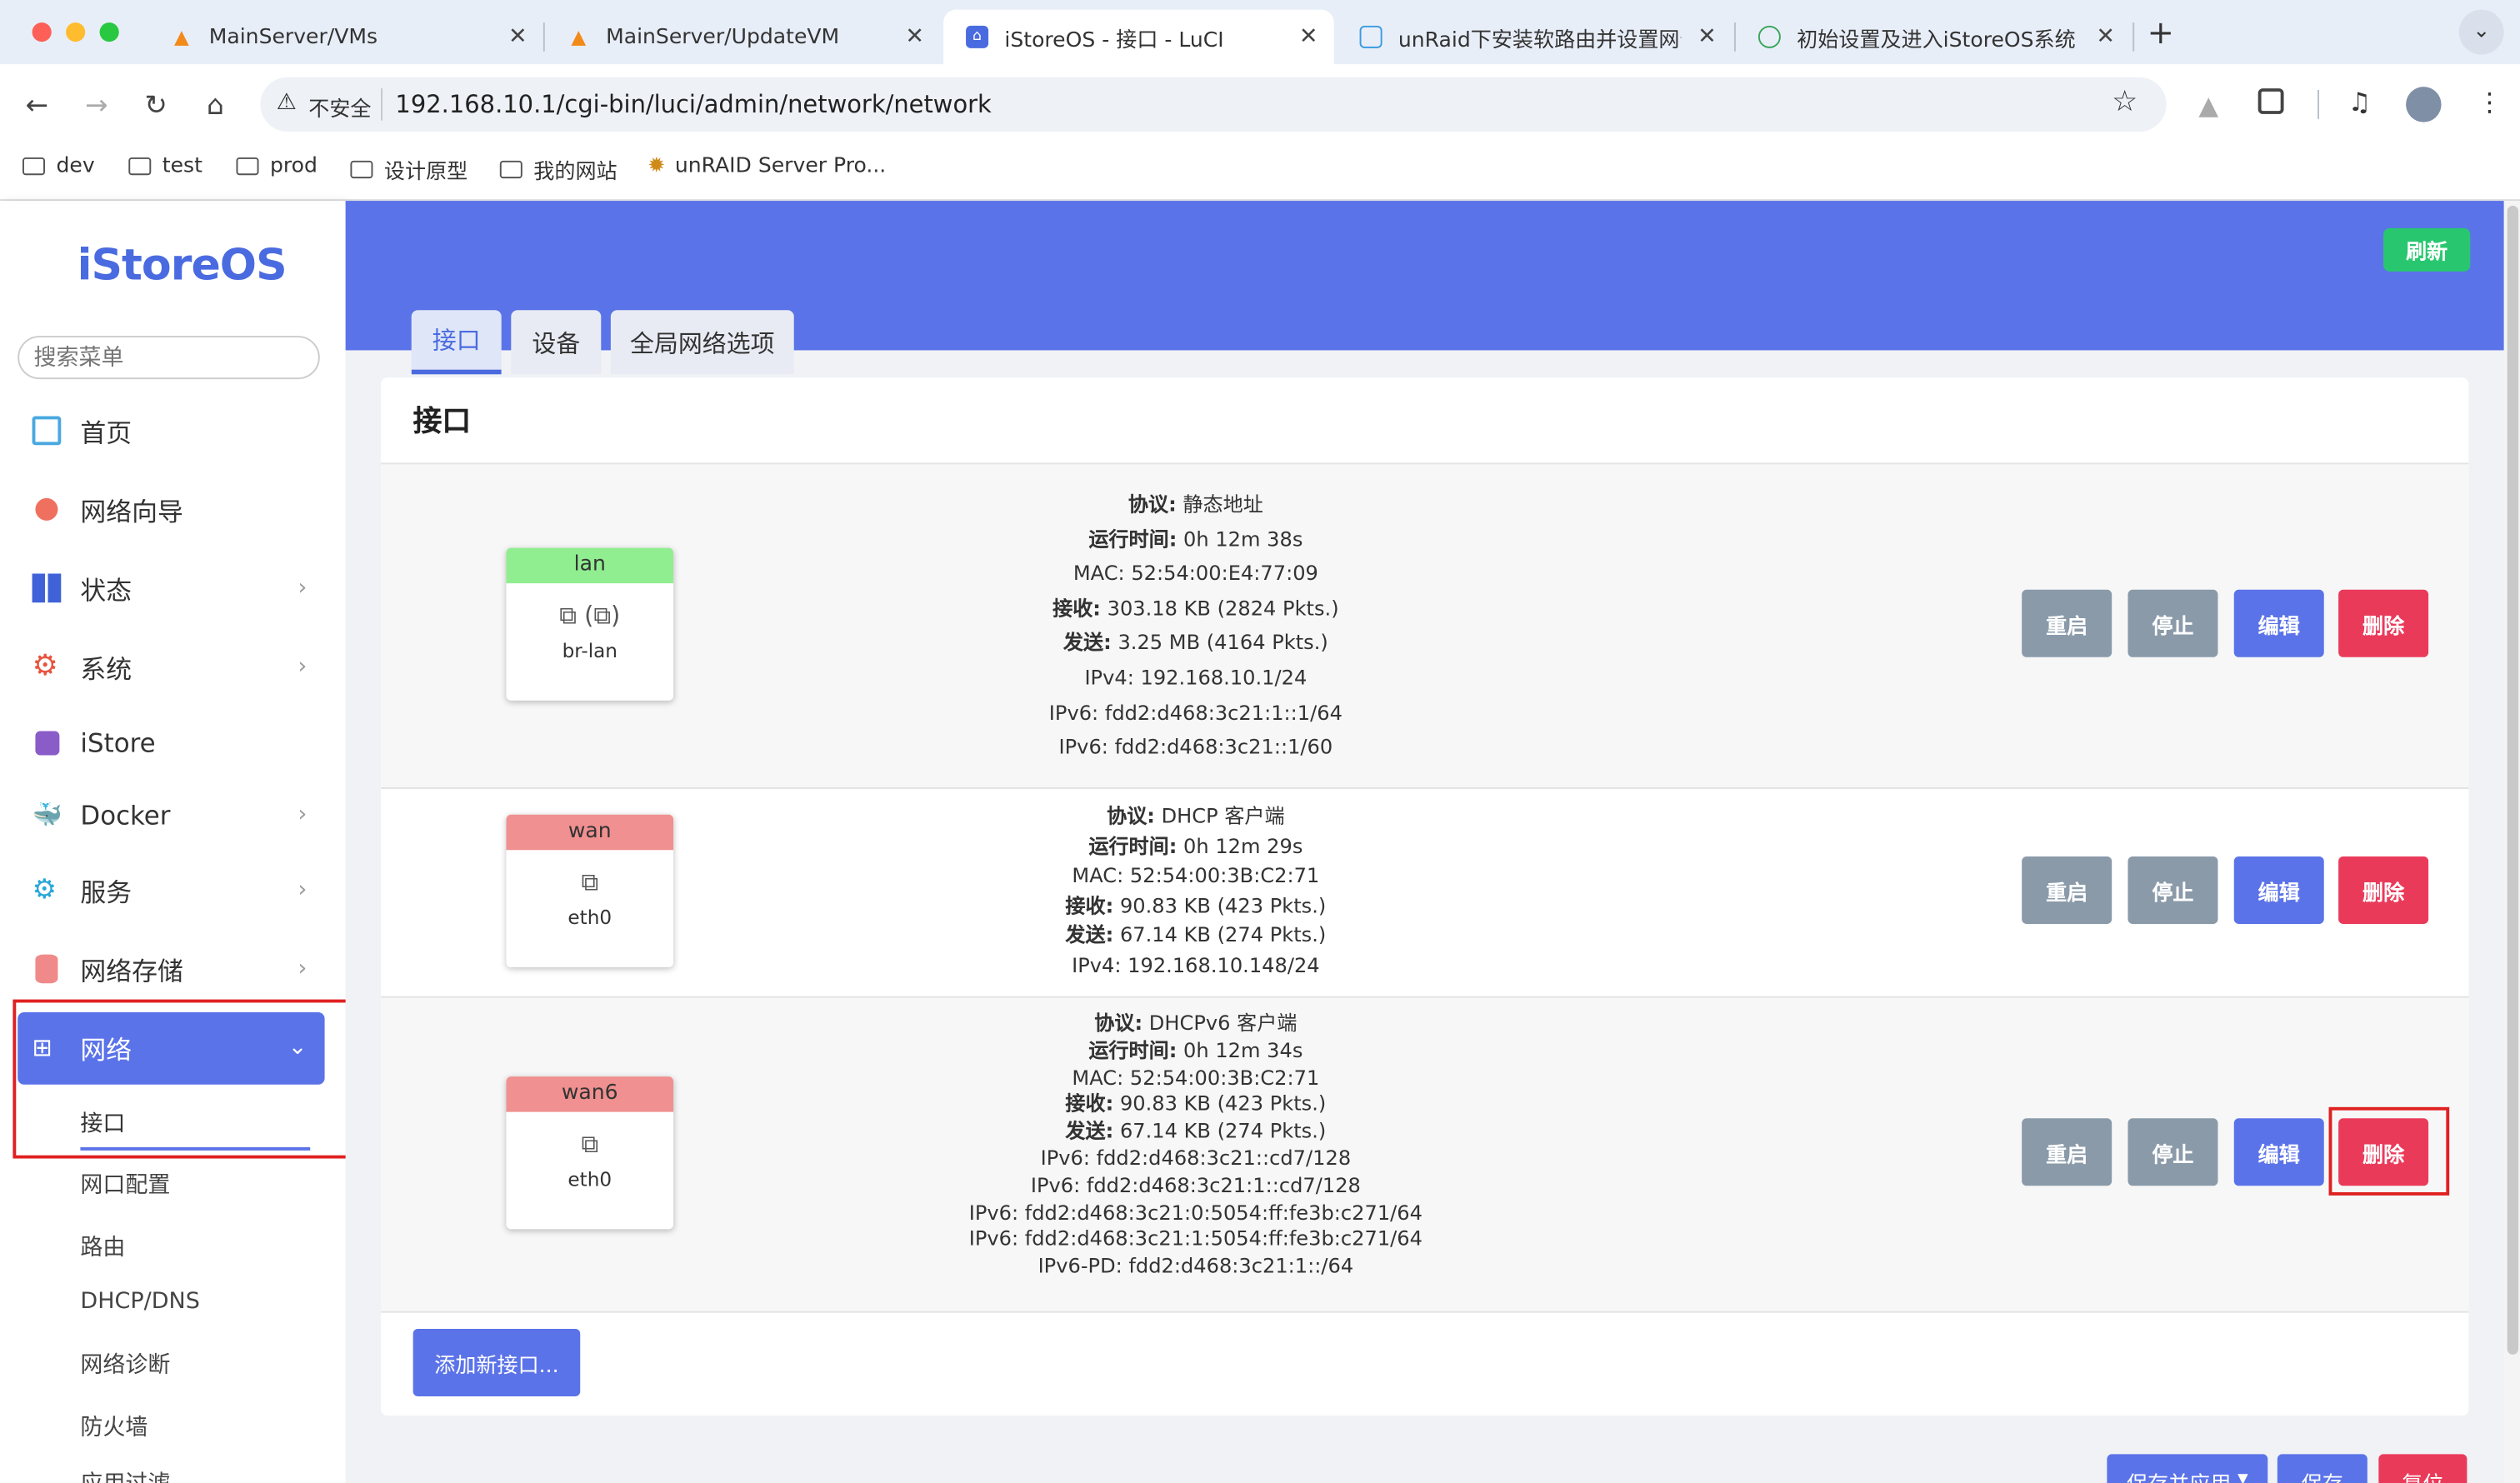  I want to click on interface-name: wan6, so click(590, 1094).